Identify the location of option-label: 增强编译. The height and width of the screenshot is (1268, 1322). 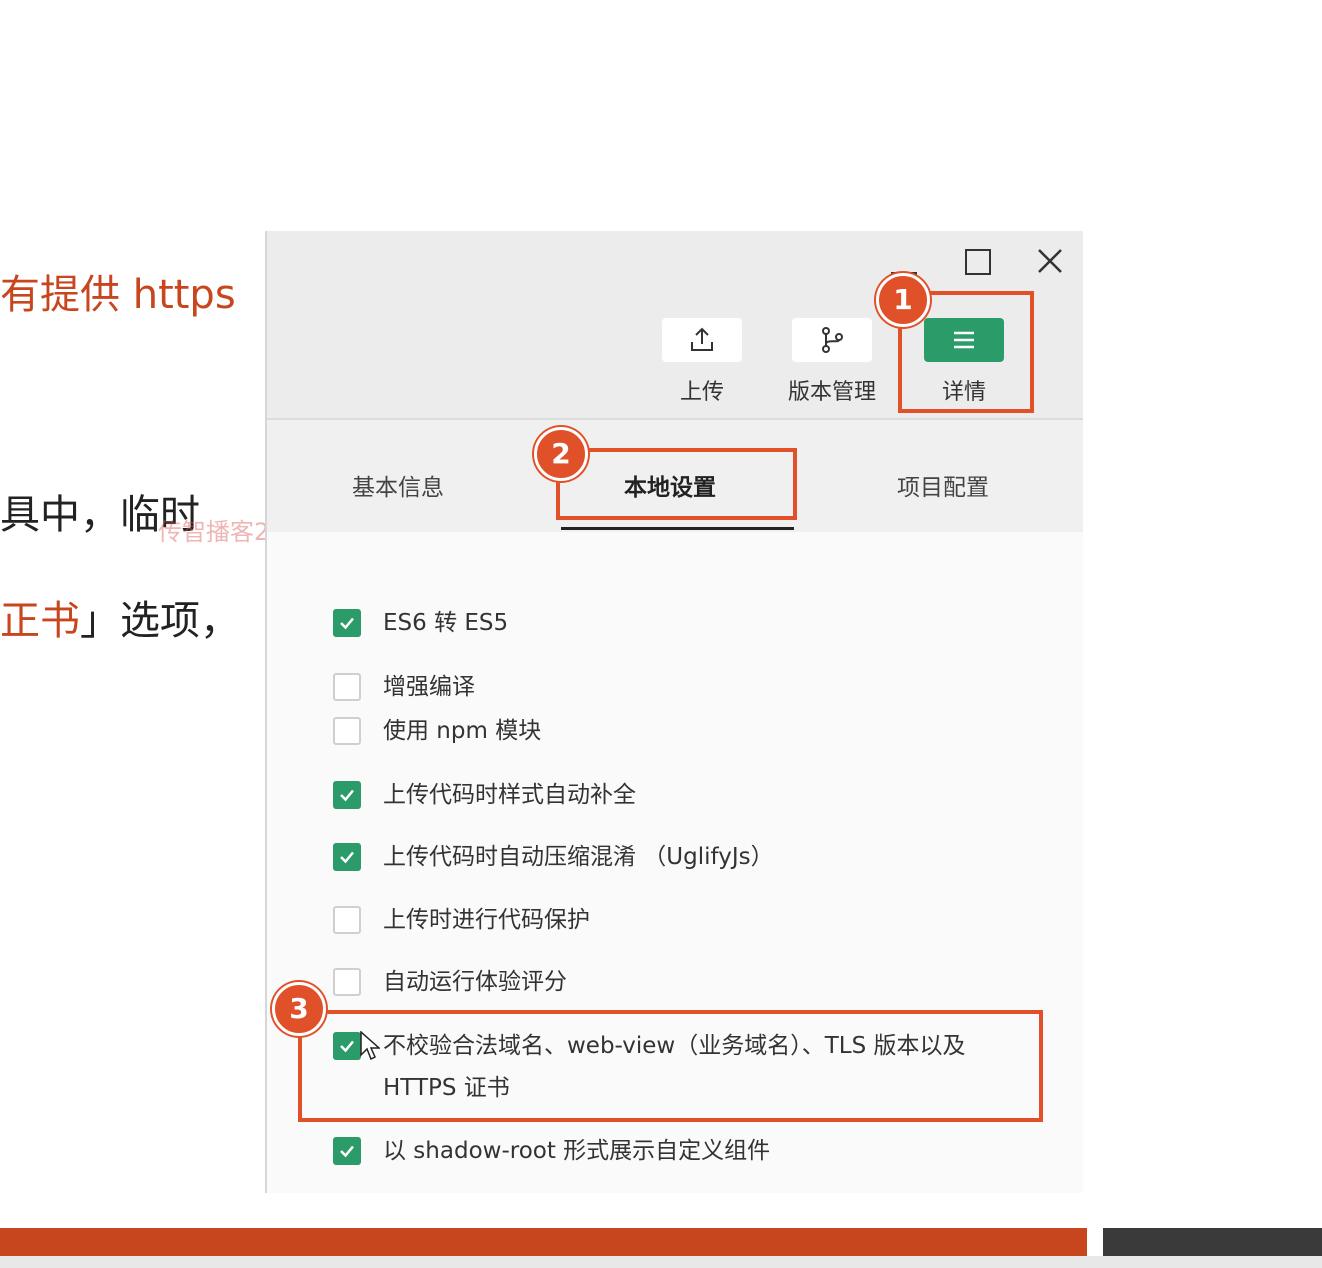
(429, 687).